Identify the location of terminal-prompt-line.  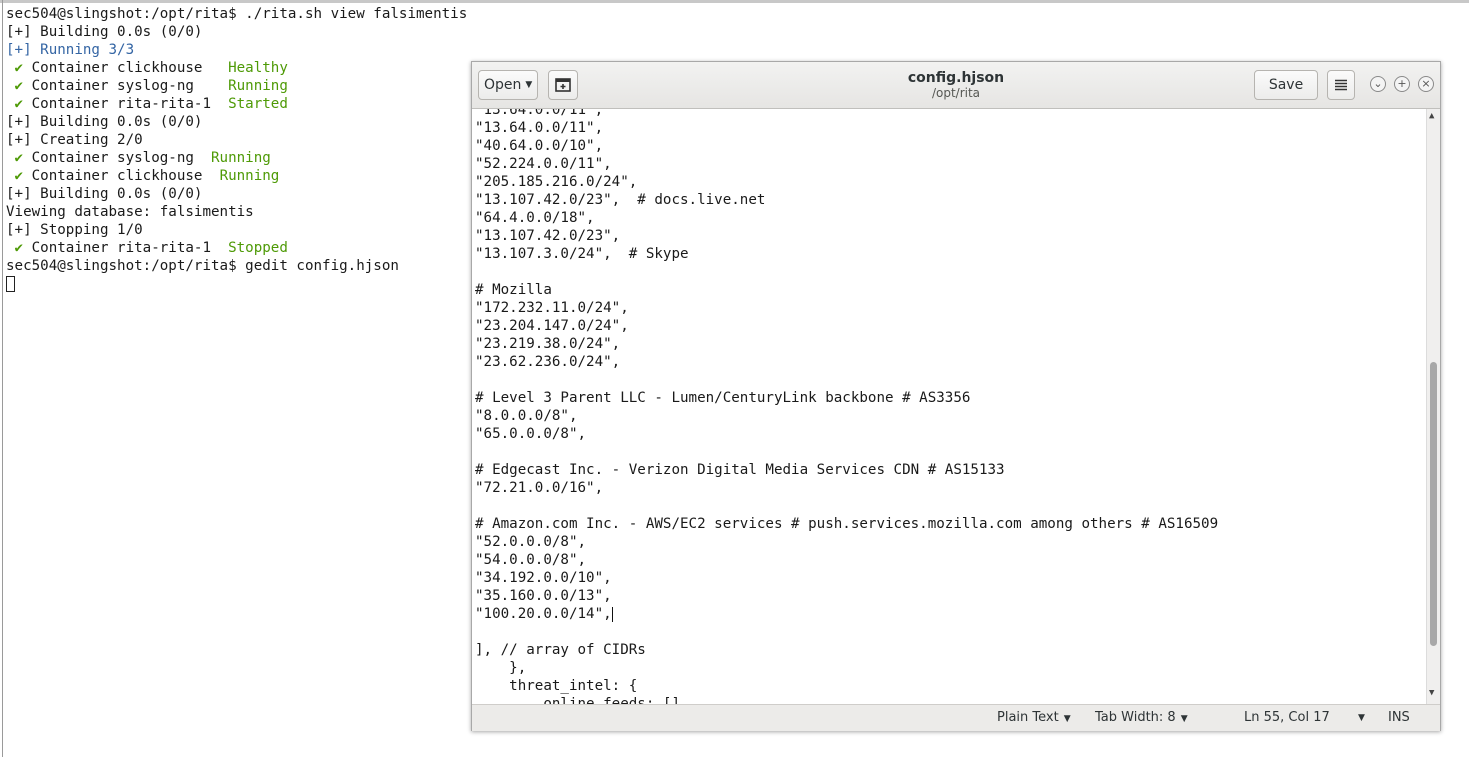
(236, 284).